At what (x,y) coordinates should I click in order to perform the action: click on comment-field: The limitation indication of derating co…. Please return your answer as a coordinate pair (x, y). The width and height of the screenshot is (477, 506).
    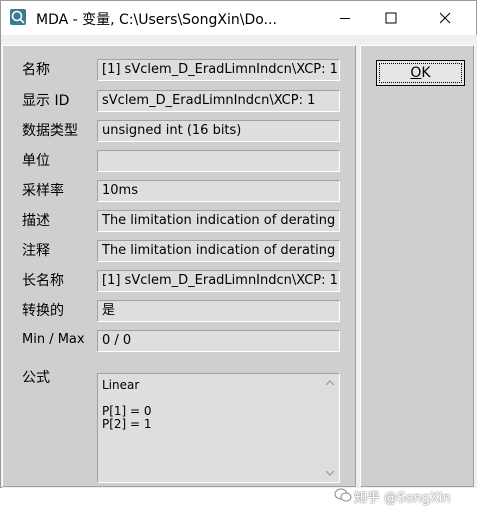
    Looking at the image, I should click on (218, 251).